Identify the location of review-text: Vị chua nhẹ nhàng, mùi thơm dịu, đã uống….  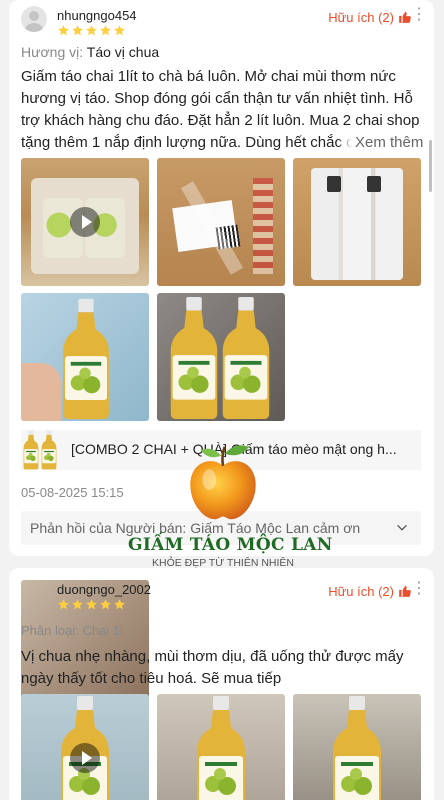
(212, 667).